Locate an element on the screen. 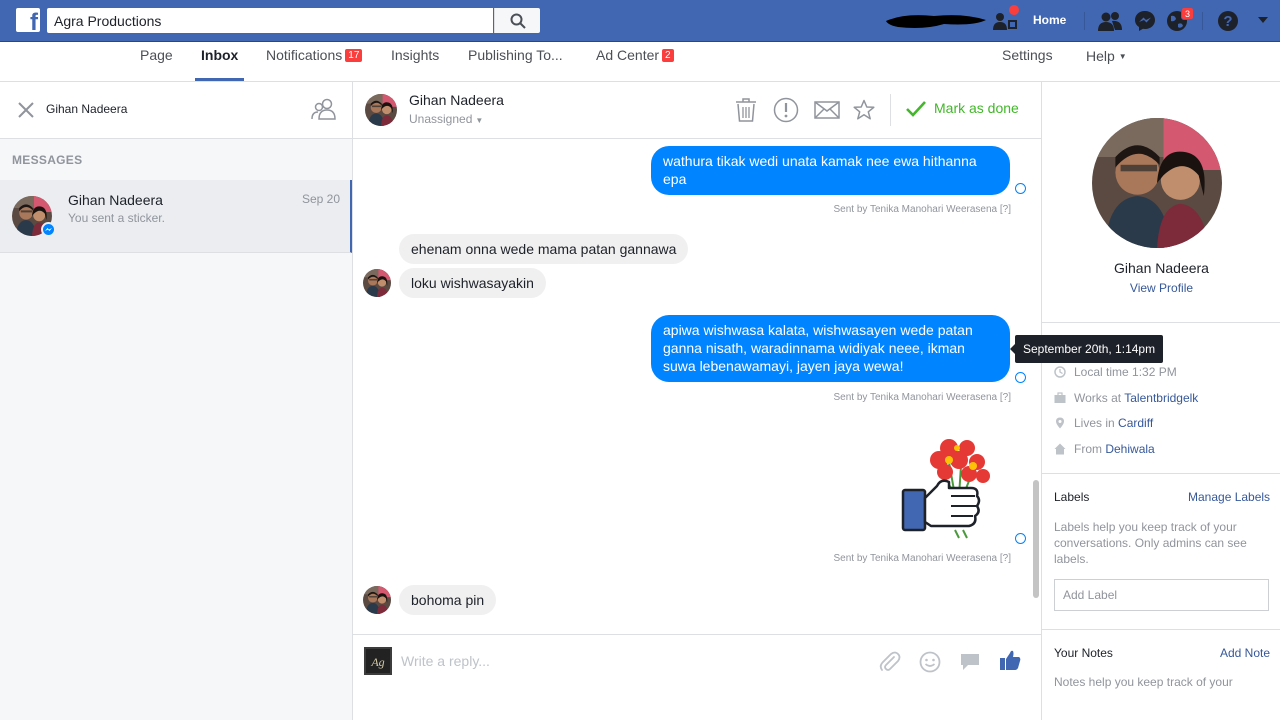 The width and height of the screenshot is (1280, 720). saved-replies-icon is located at coordinates (970, 662).